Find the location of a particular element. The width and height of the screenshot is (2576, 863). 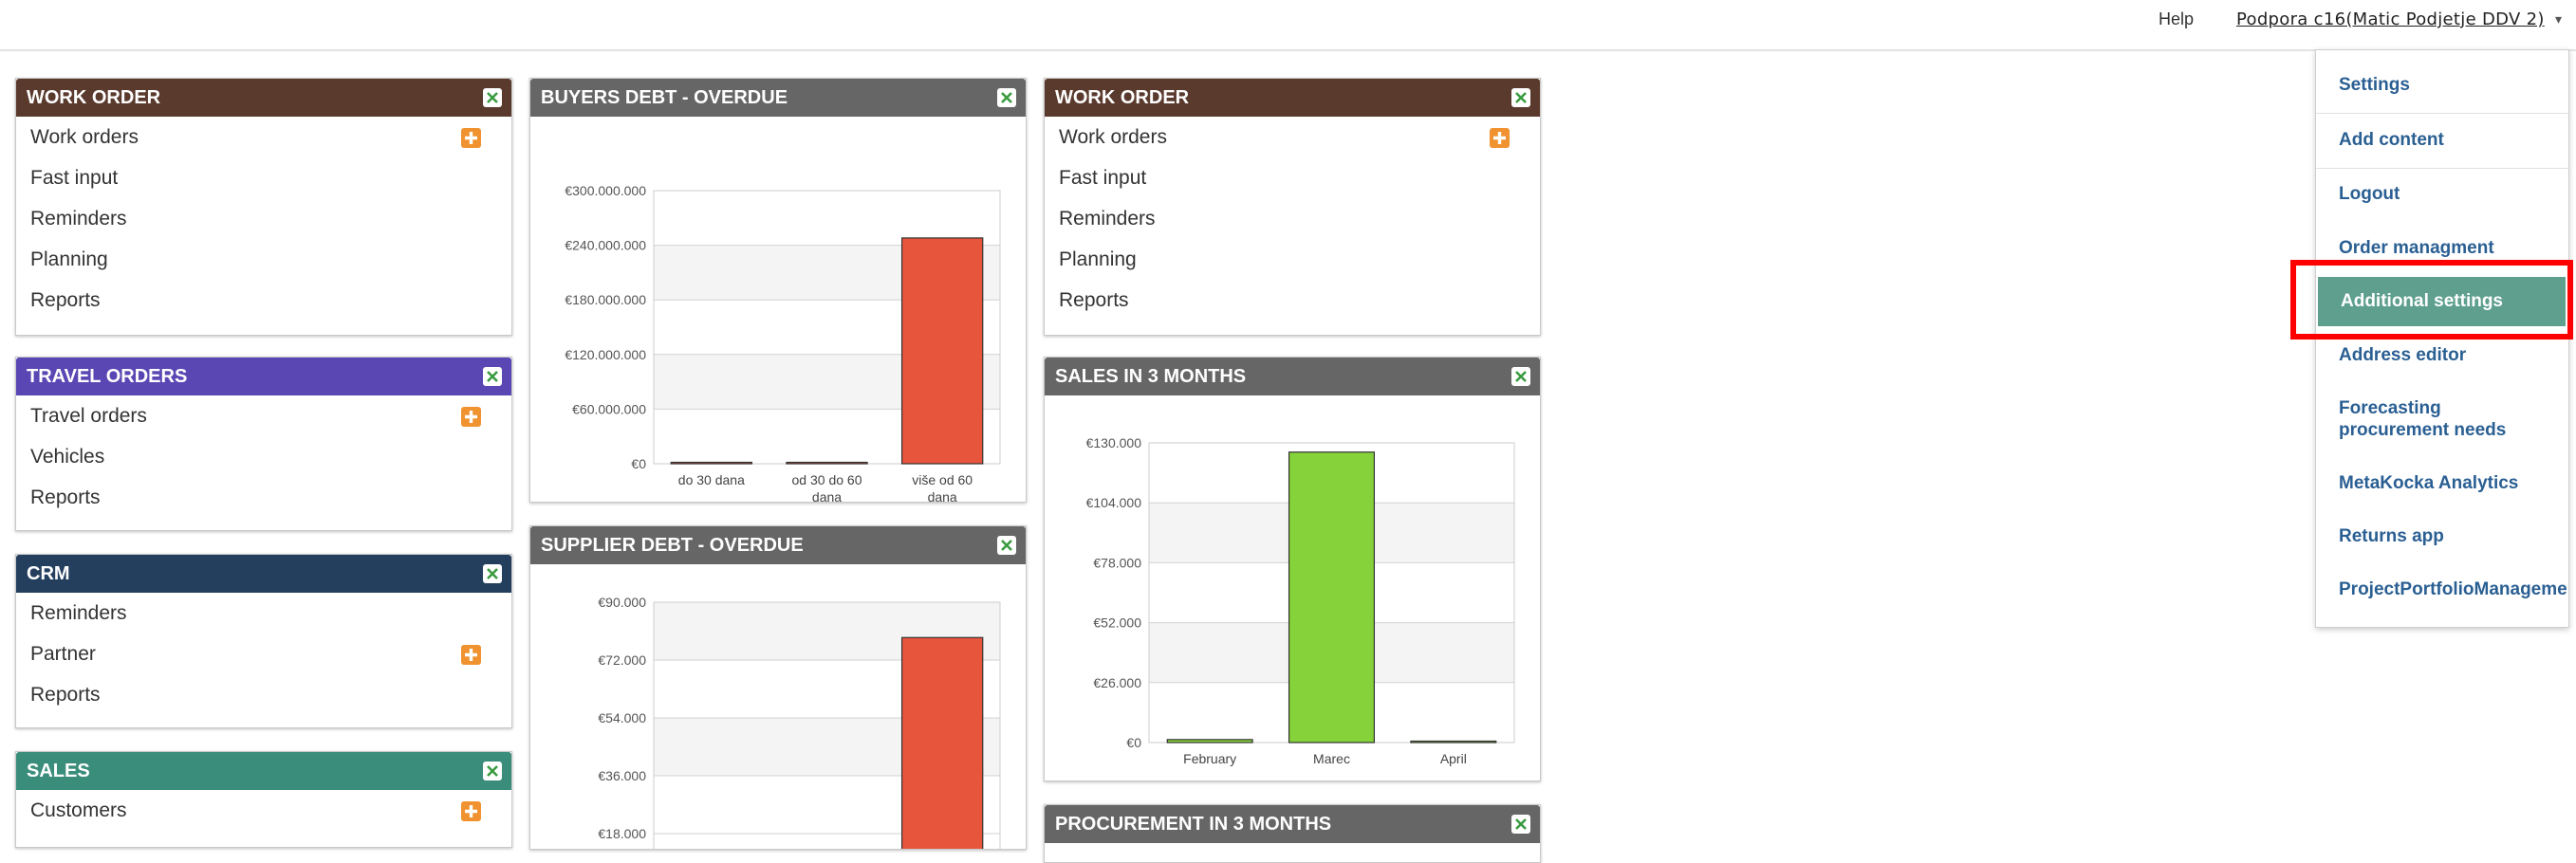

link-travel-orders: Travel orders is located at coordinates (88, 416).